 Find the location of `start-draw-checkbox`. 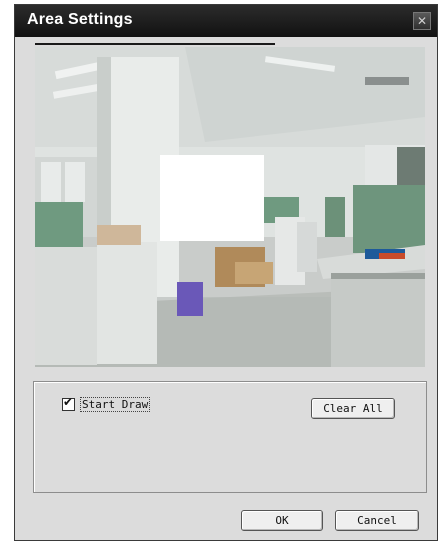

start-draw-checkbox is located at coordinates (68, 403).